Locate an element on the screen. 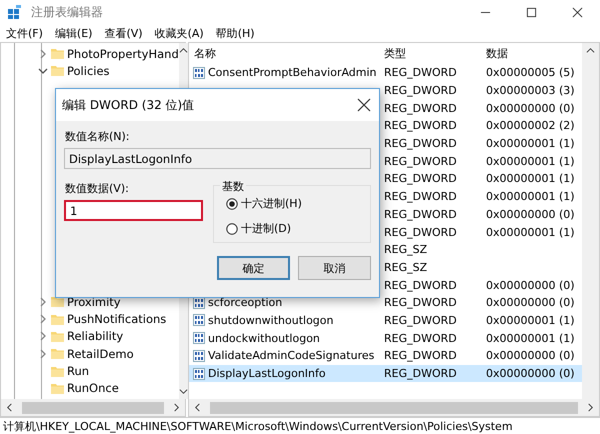 The height and width of the screenshot is (434, 600). tree-item: RetailDemo is located at coordinates (100, 353).